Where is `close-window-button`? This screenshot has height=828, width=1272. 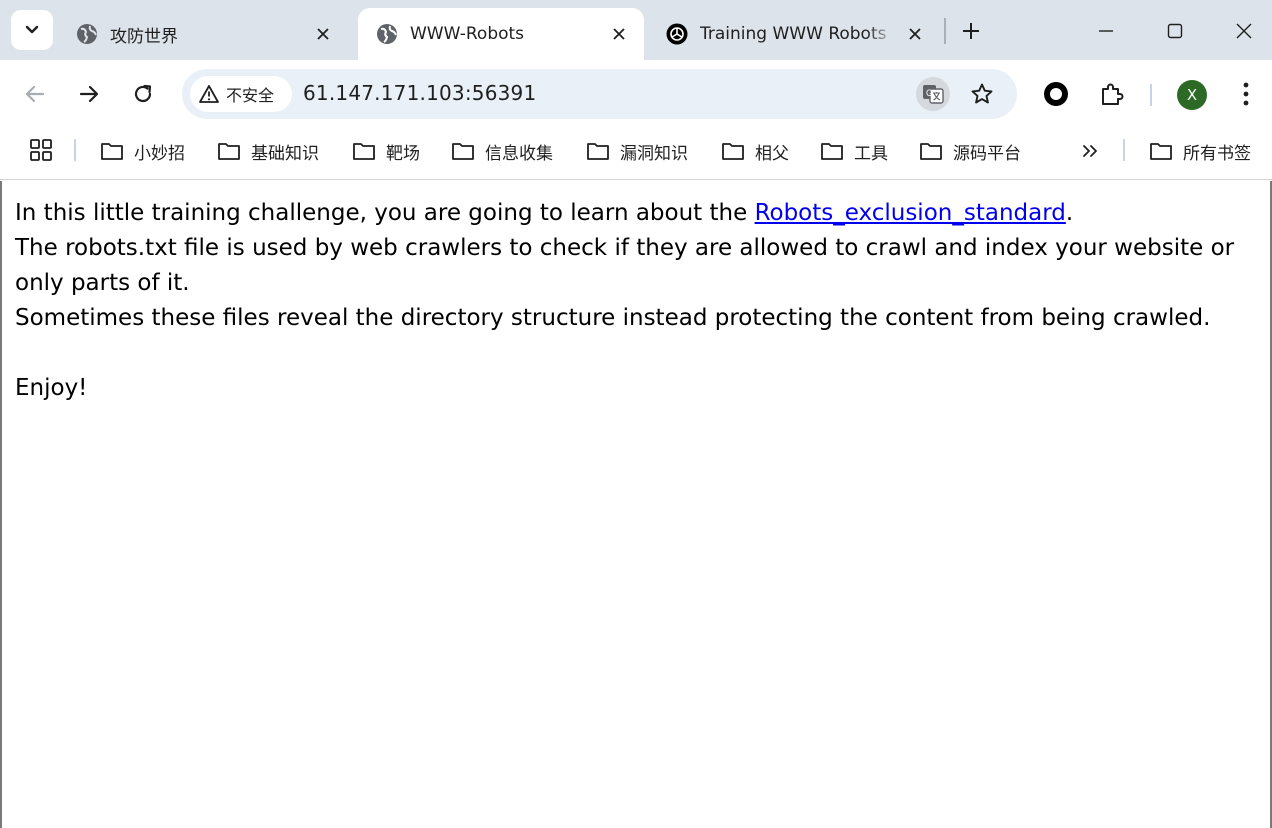 close-window-button is located at coordinates (1244, 31).